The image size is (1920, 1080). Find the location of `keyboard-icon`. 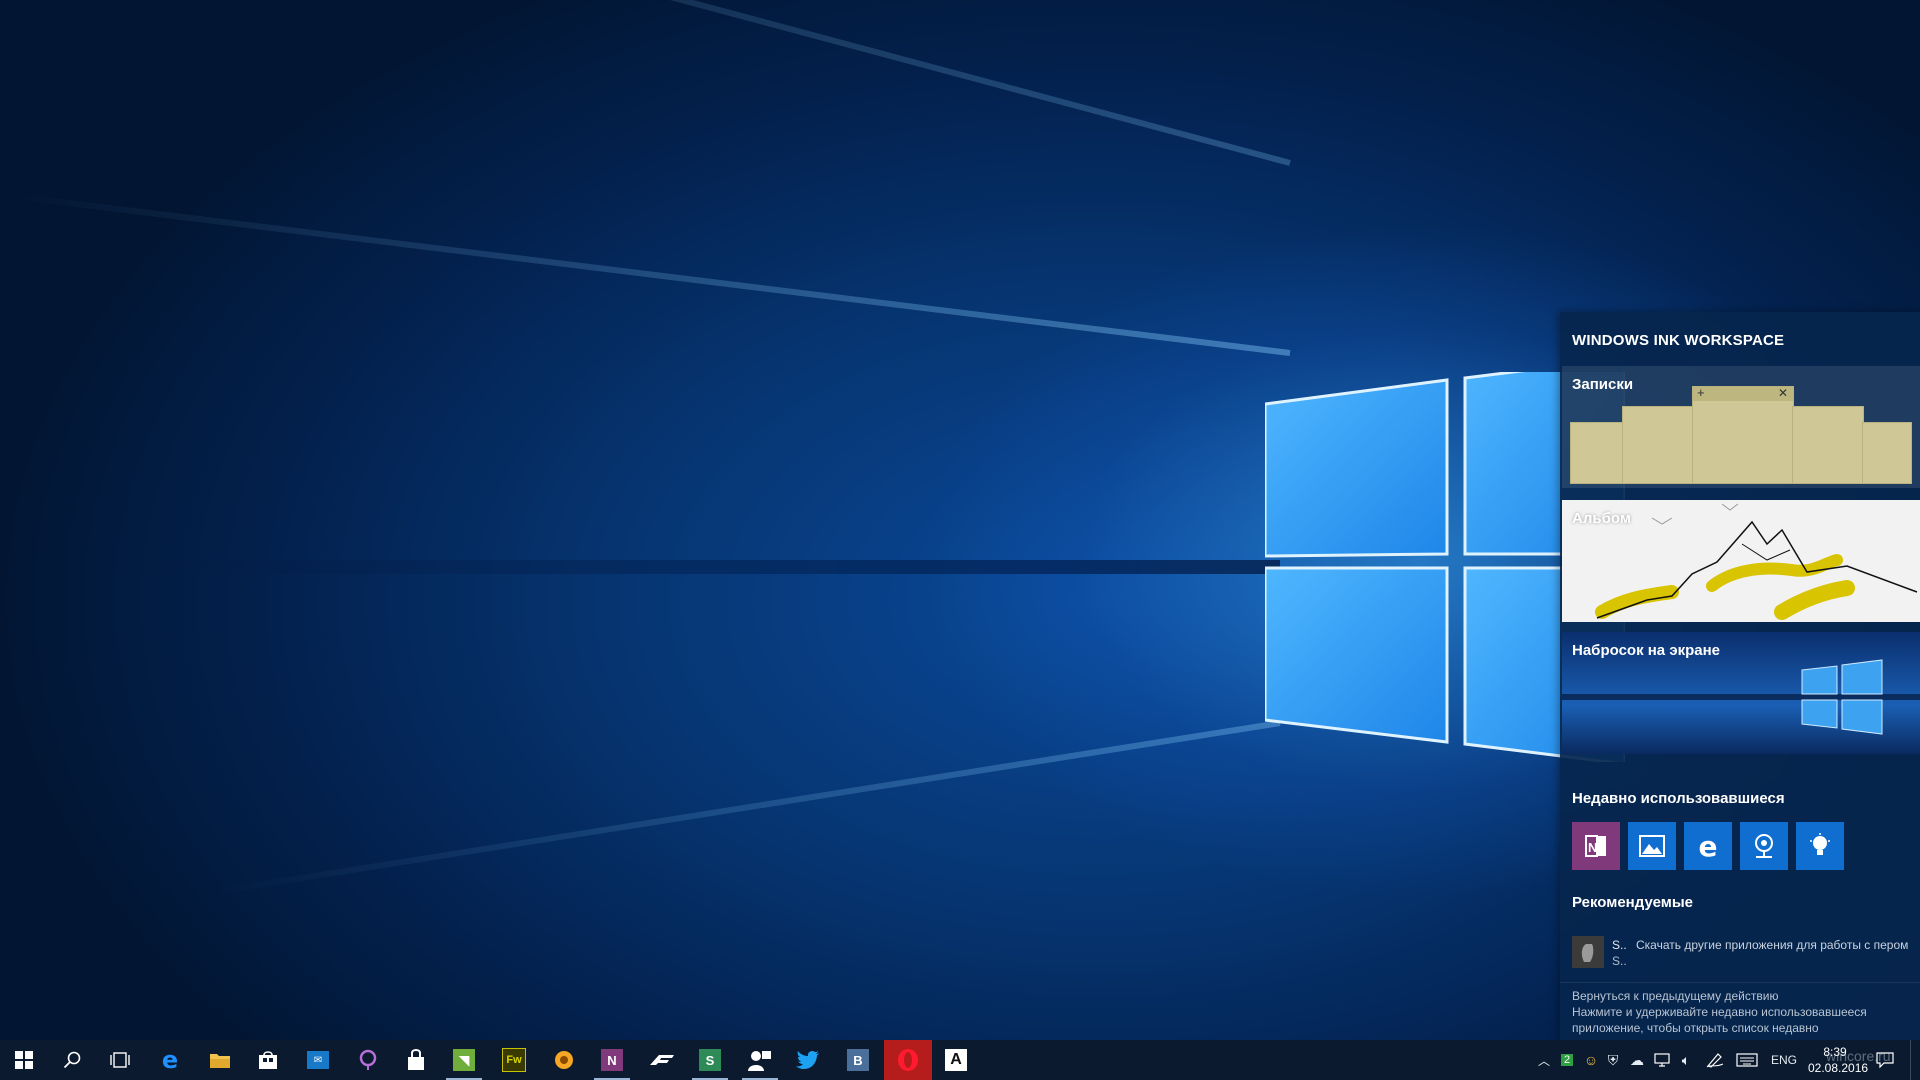

keyboard-icon is located at coordinates (1747, 1060).